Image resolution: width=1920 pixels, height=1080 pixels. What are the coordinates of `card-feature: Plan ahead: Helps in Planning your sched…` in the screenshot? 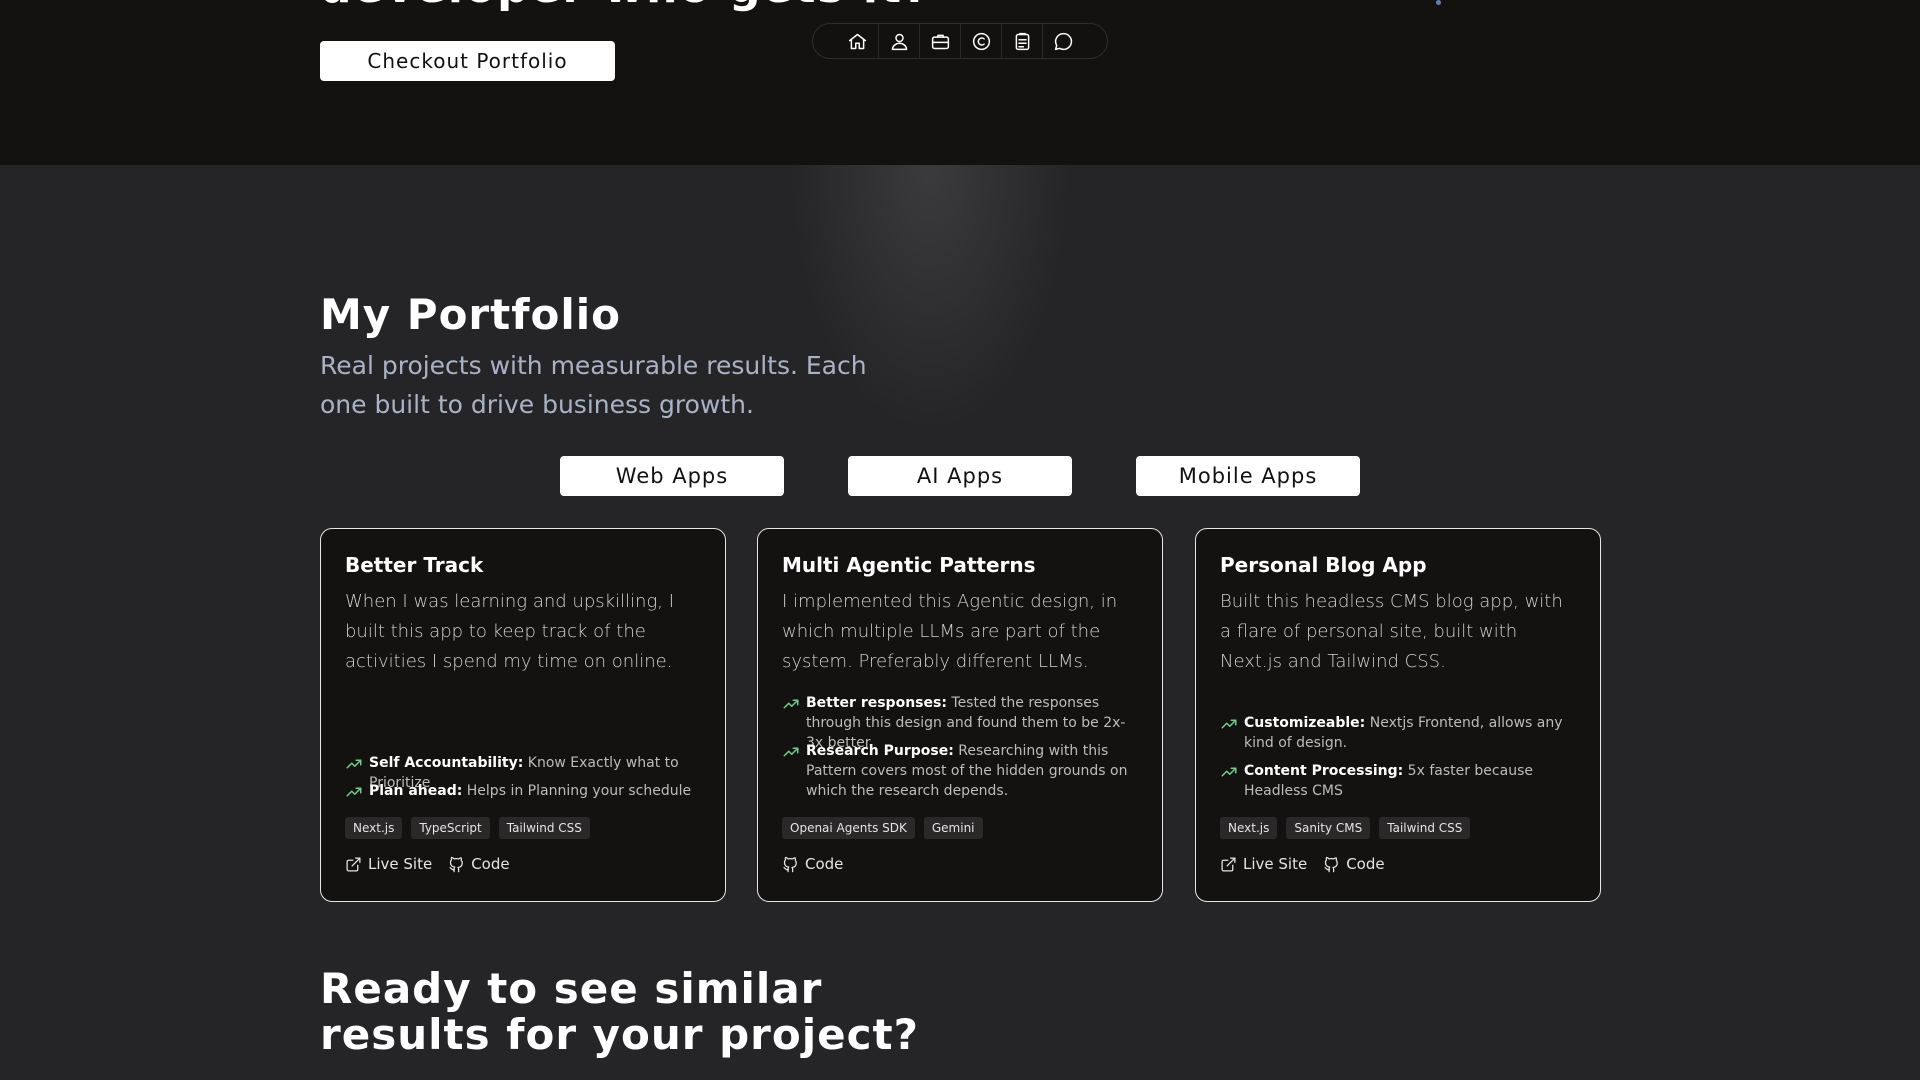 It's located at (524, 791).